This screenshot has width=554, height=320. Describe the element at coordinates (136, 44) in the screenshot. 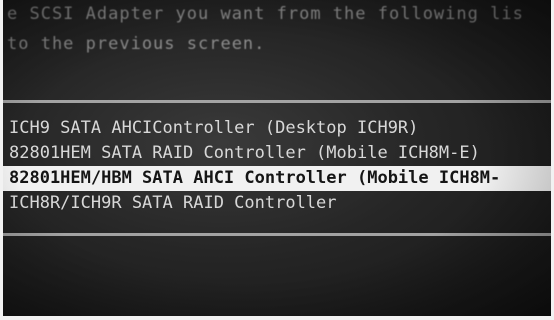

I see `instruction-text-line-2: to the previous screen.` at that location.